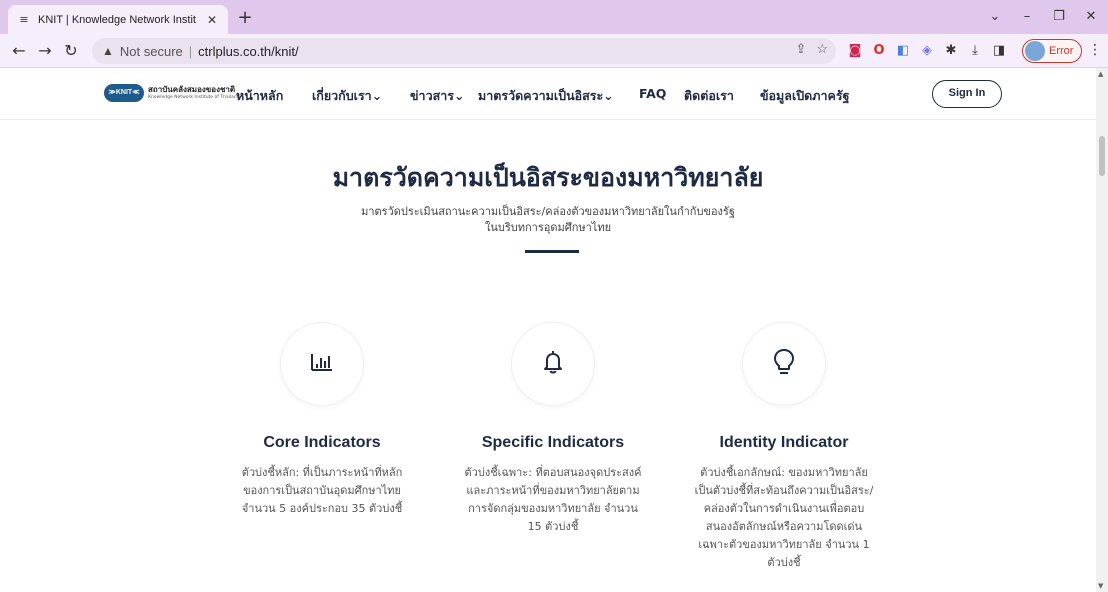  What do you see at coordinates (1095, 50) in the screenshot?
I see `browser-menu-icon: ⋮` at bounding box center [1095, 50].